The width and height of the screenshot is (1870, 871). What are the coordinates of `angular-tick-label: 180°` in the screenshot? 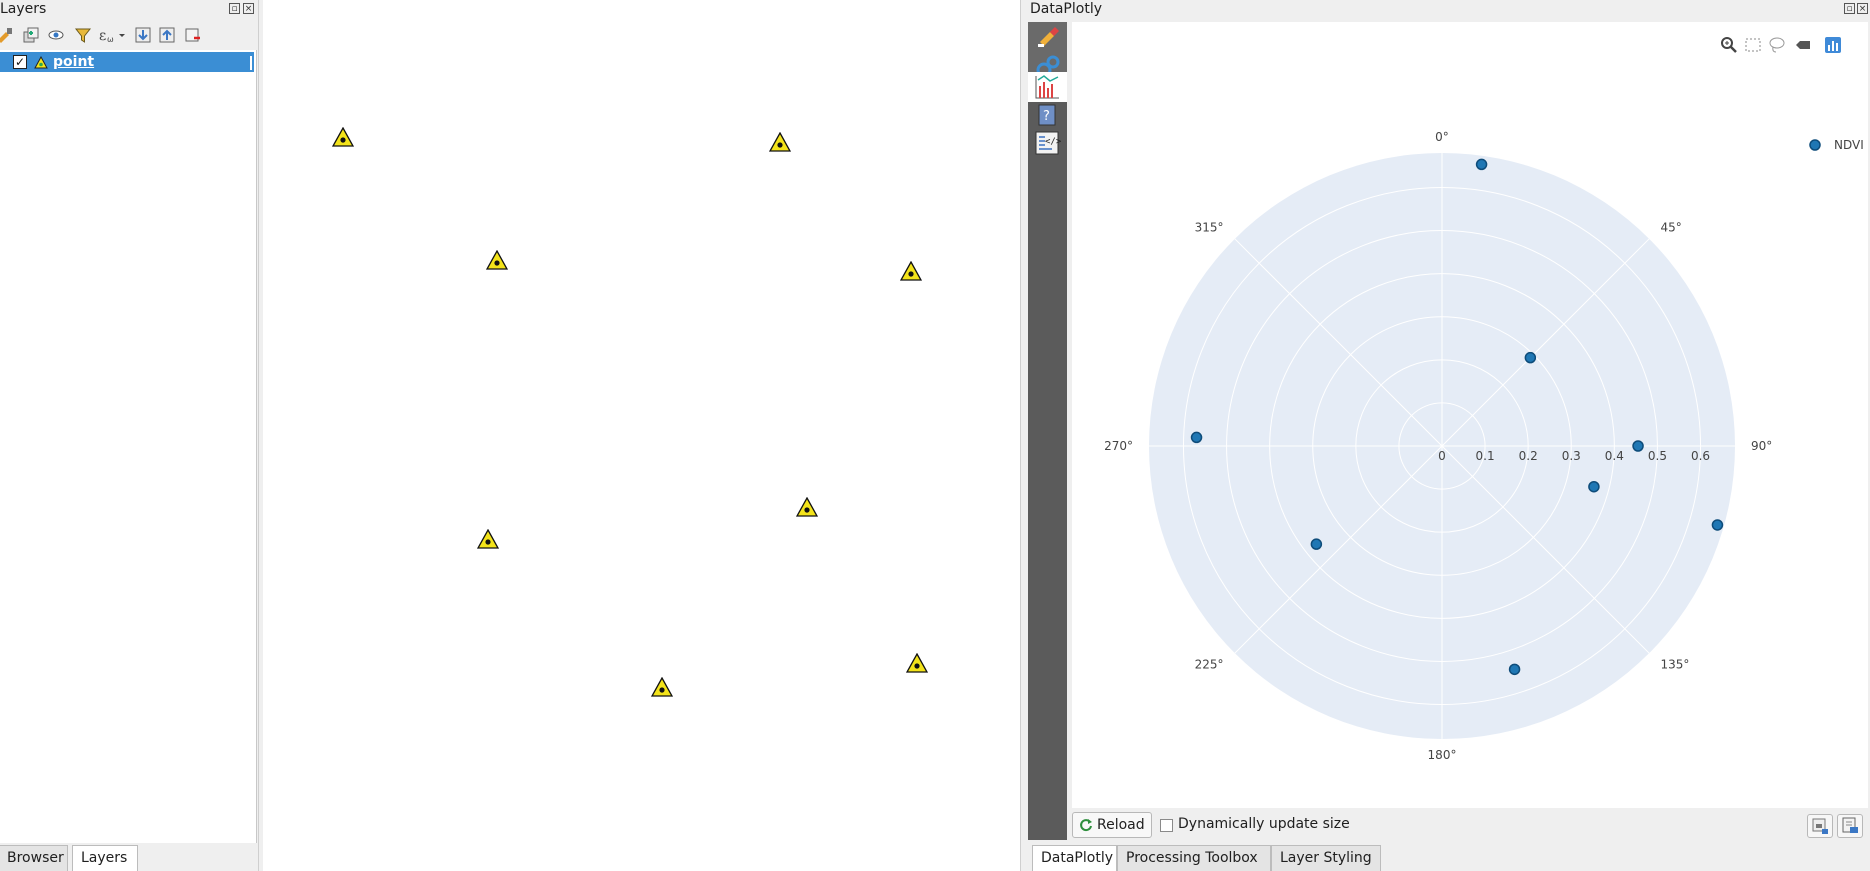 It's located at (1442, 755).